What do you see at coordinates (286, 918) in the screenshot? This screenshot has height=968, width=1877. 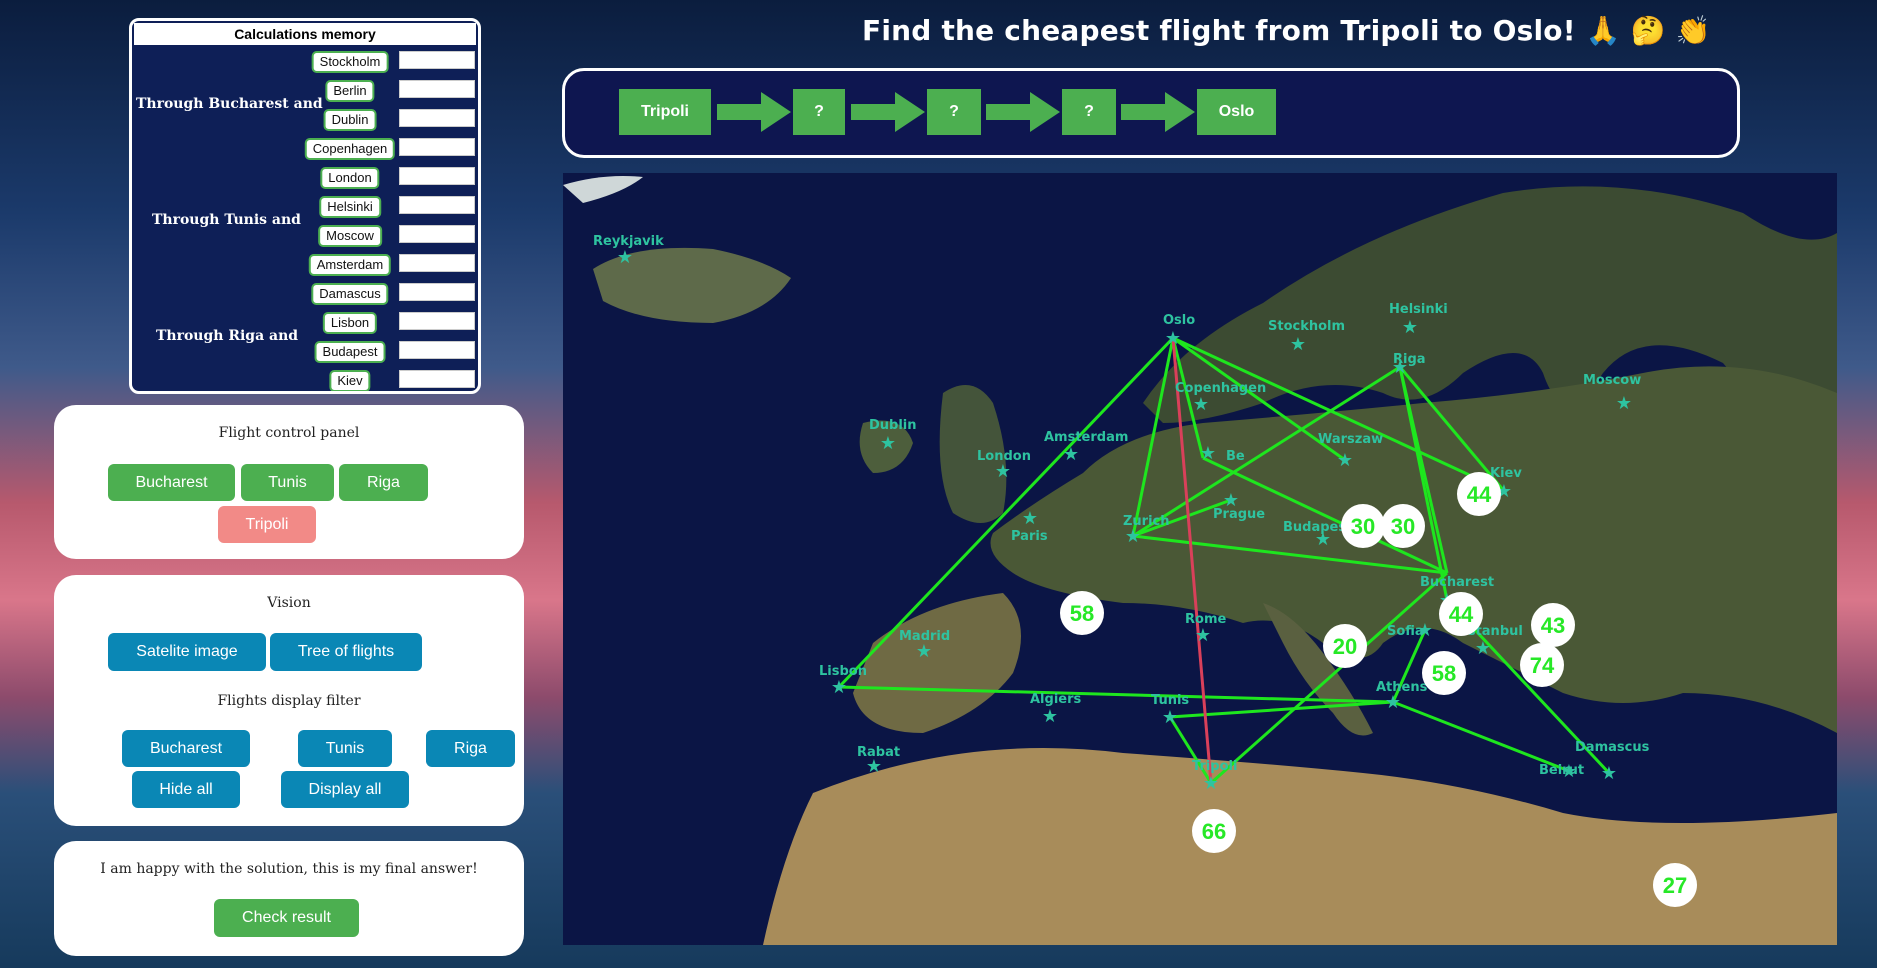 I see `check-result-button: Check result` at bounding box center [286, 918].